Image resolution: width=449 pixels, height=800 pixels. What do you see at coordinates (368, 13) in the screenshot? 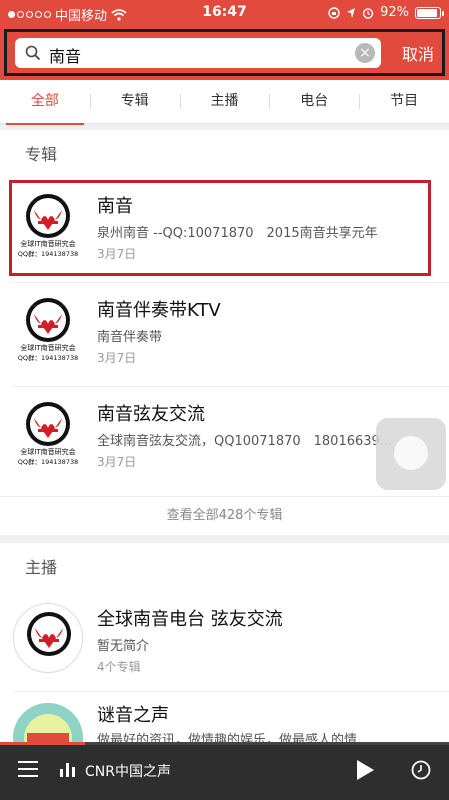
I see `alarm-icon` at bounding box center [368, 13].